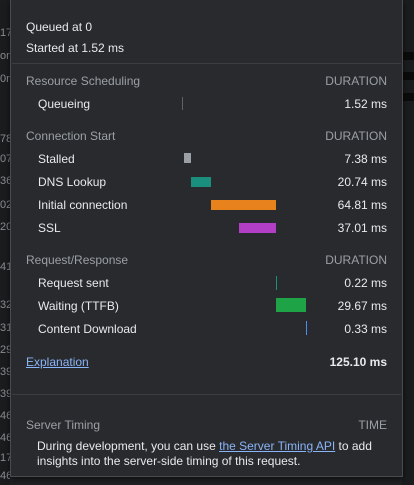  Describe the element at coordinates (243, 205) in the screenshot. I see `initial-connection-bar` at that location.